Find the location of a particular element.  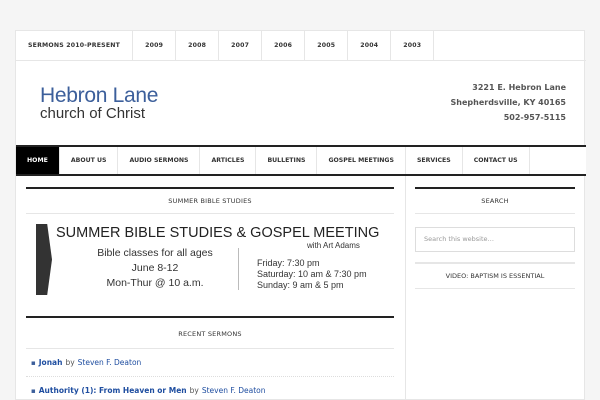

address-street: 3221 E. Hebron Lane is located at coordinates (519, 87).